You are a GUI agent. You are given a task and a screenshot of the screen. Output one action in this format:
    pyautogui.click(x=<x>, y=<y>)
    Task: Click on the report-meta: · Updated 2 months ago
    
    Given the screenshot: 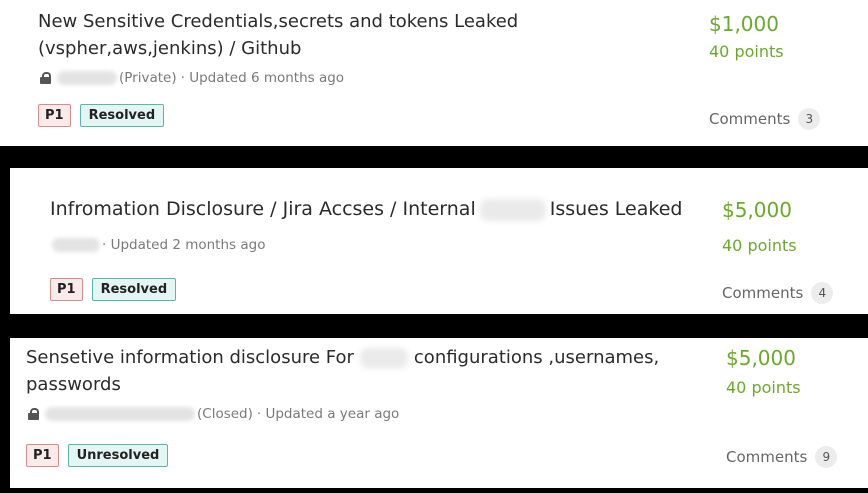 What is the action you would take?
    pyautogui.click(x=158, y=245)
    